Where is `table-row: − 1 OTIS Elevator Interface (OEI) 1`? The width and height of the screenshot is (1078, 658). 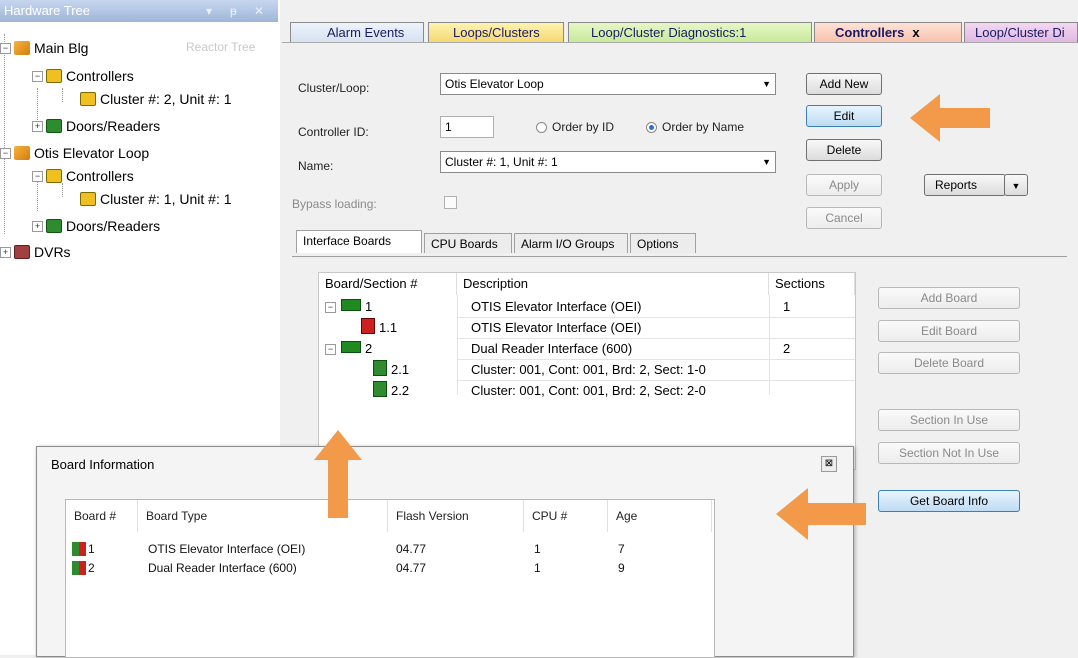
table-row: − 1 OTIS Elevator Interface (OEI) 1 is located at coordinates (587, 307).